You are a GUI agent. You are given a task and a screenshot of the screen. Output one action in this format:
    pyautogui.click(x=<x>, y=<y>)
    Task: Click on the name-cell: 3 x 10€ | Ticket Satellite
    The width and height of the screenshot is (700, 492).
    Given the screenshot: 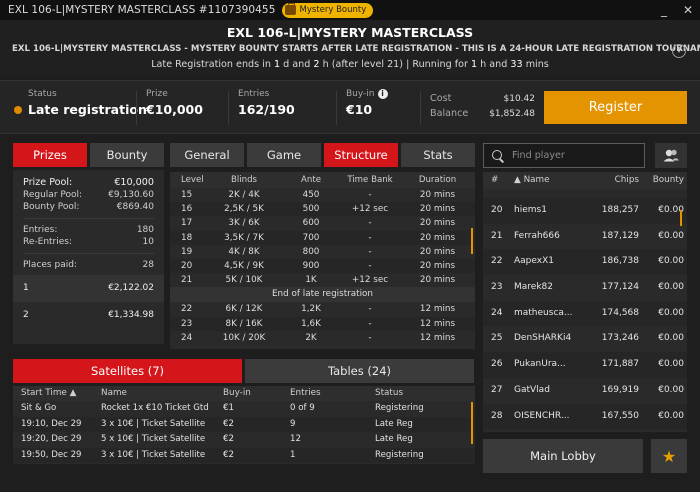 What is the action you would take?
    pyautogui.click(x=153, y=454)
    